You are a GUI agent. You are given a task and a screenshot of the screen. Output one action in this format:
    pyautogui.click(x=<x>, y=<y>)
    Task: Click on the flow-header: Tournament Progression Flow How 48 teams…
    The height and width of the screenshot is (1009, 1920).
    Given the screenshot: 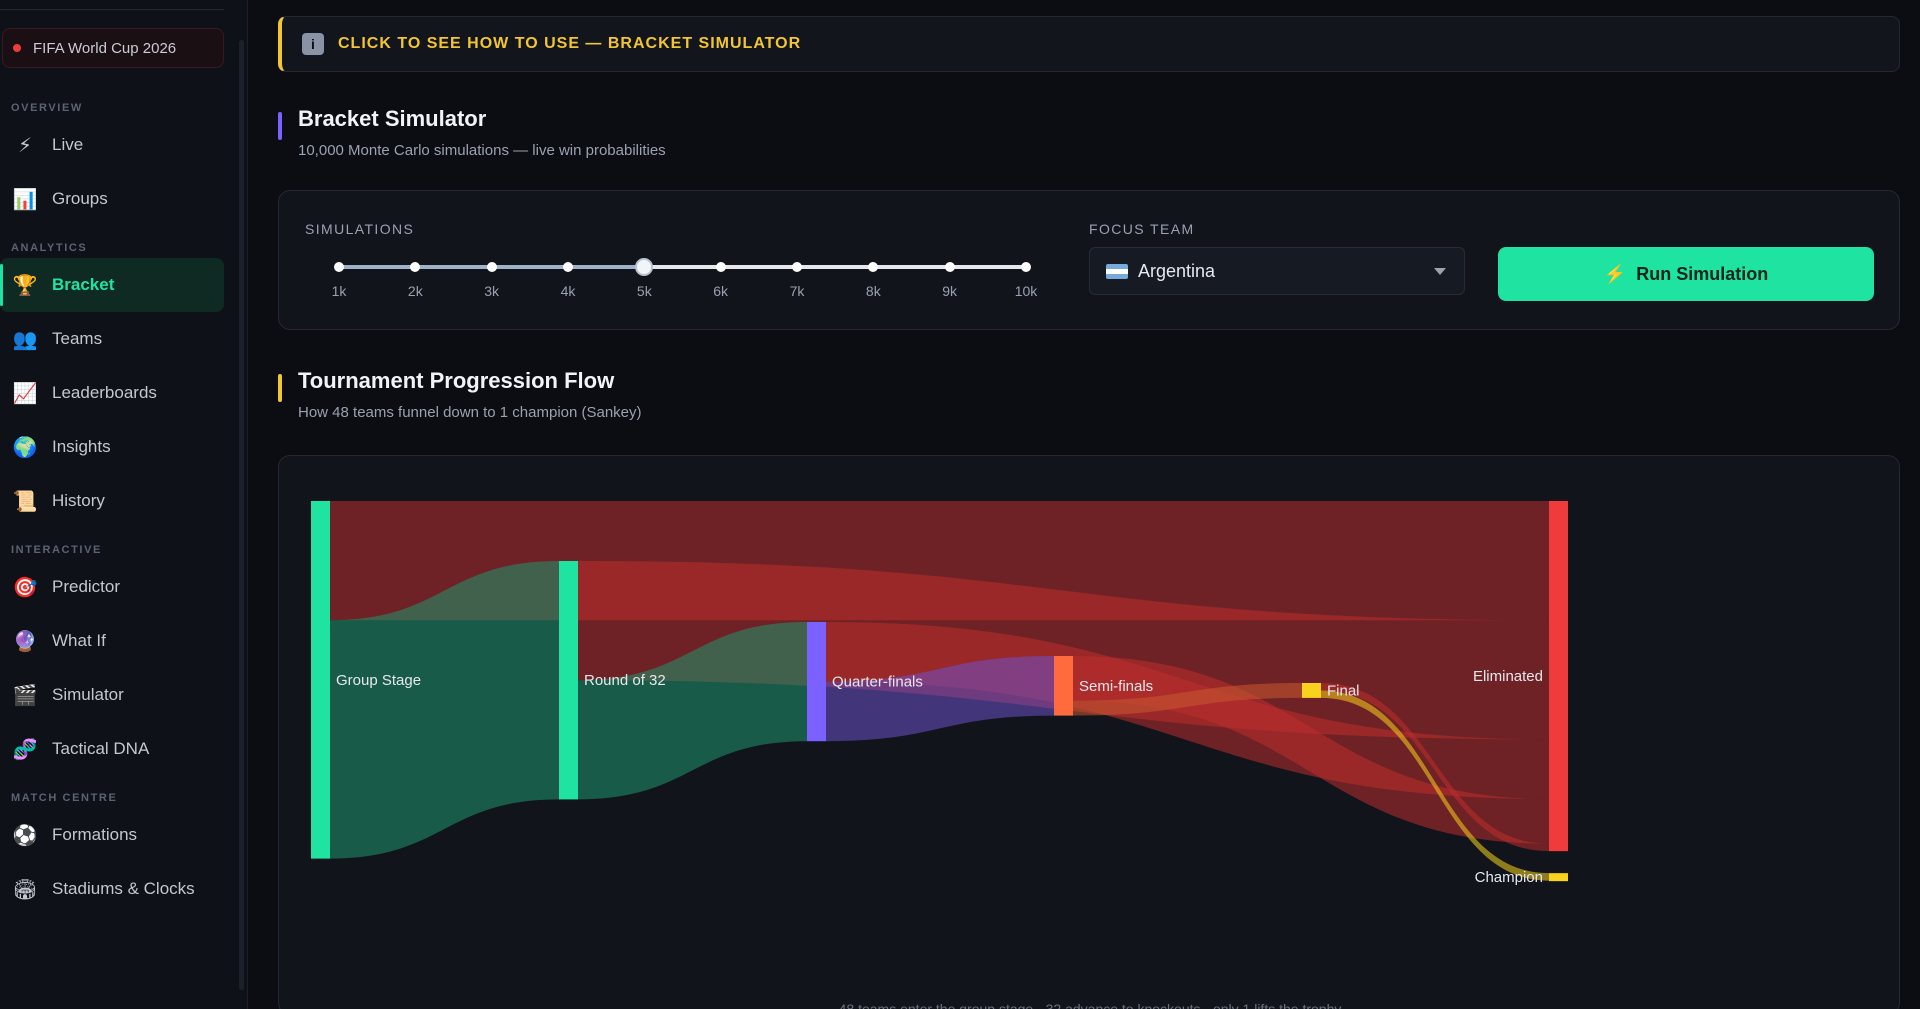 What is the action you would take?
    pyautogui.click(x=460, y=394)
    